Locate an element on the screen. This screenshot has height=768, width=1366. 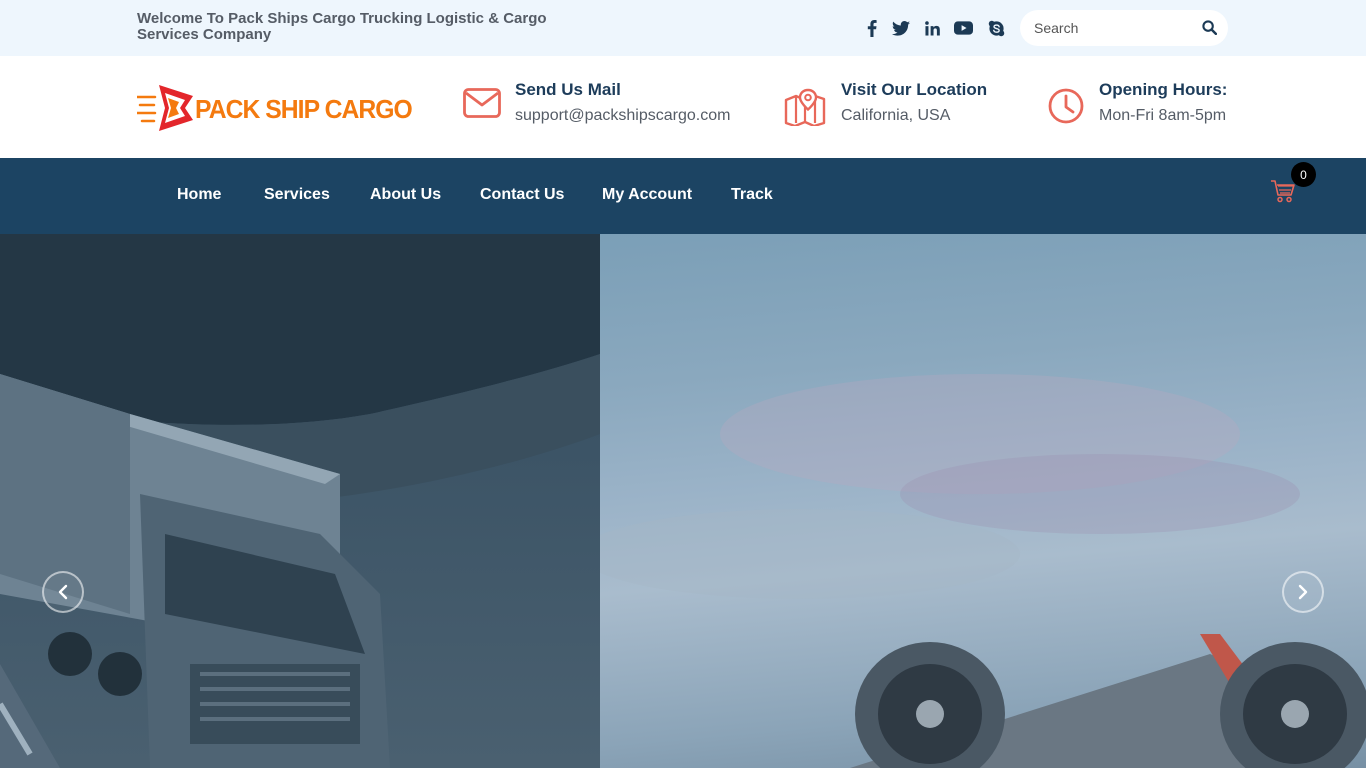
logo: PACK SHIP CARGO is located at coordinates (275, 108).